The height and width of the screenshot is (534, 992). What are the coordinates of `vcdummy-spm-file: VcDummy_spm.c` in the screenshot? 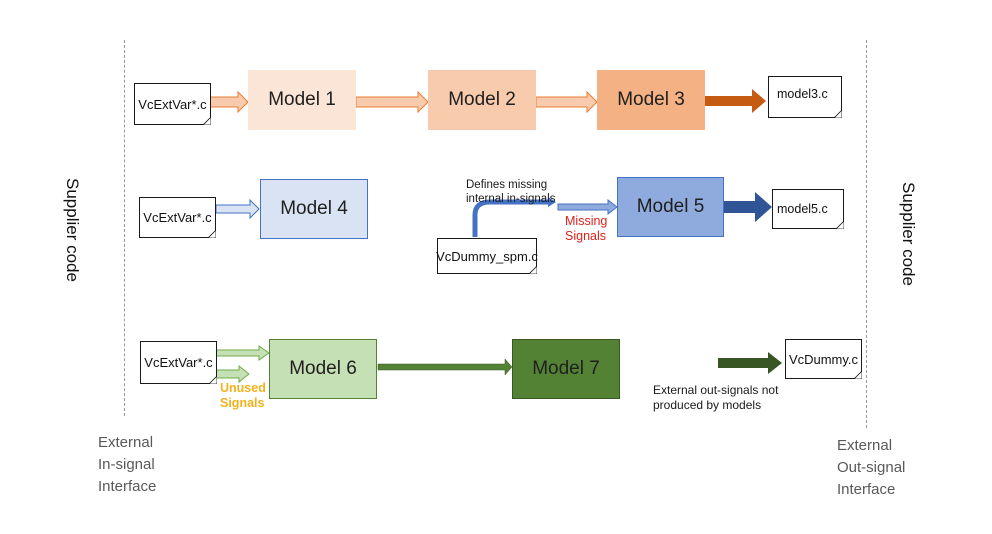 It's located at (487, 256).